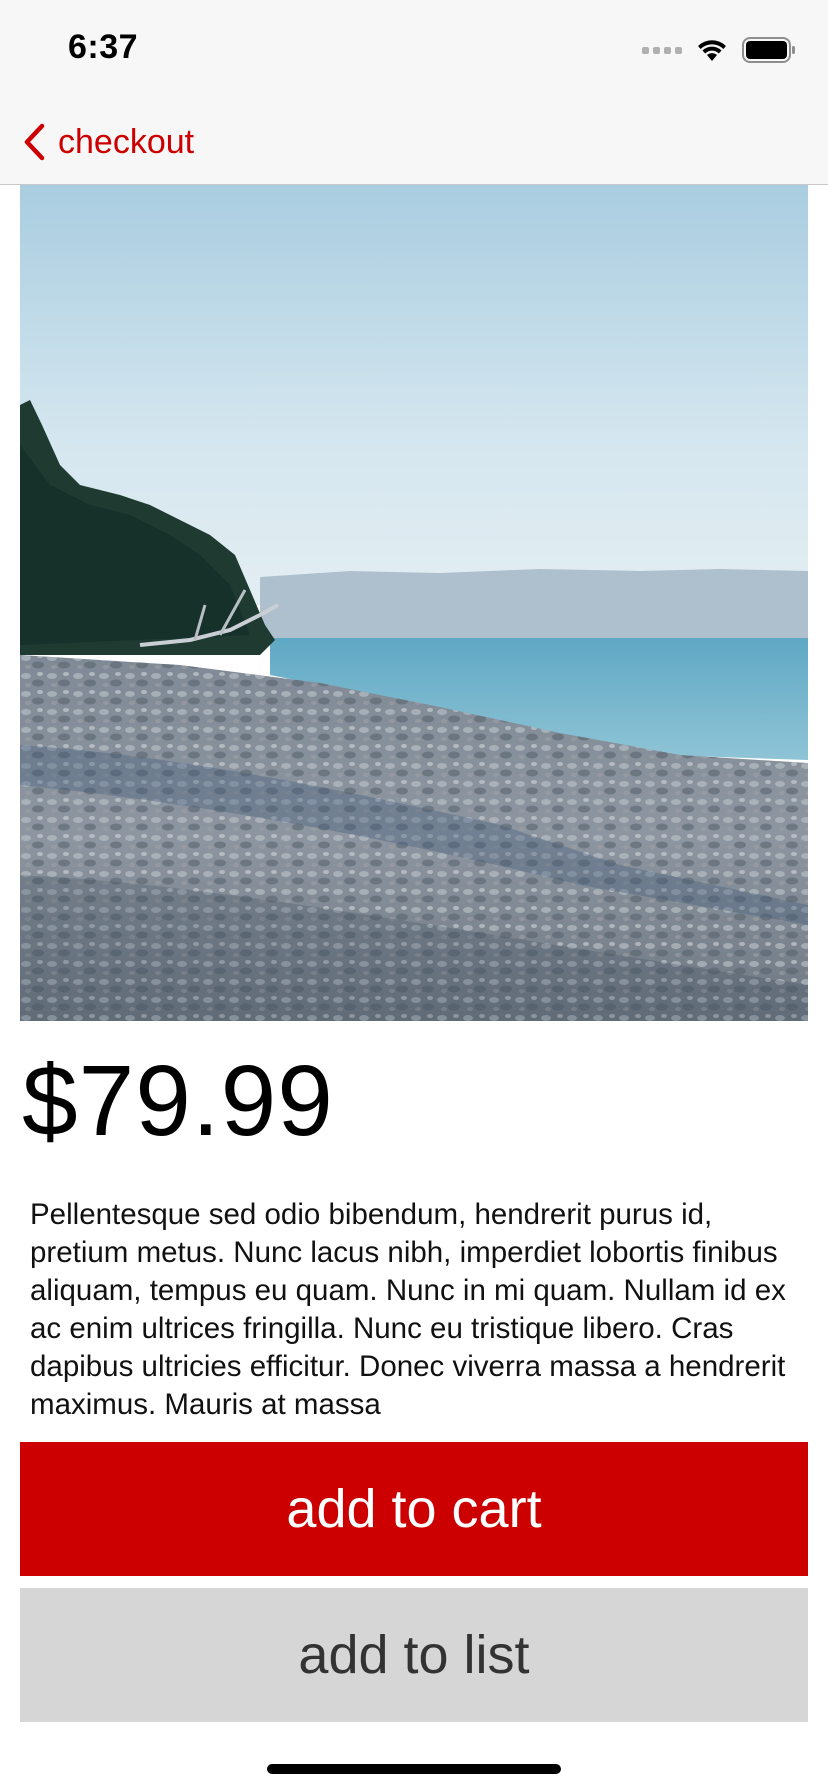 The height and width of the screenshot is (1792, 828). What do you see at coordinates (34, 142) in the screenshot?
I see `chevron-left-icon` at bounding box center [34, 142].